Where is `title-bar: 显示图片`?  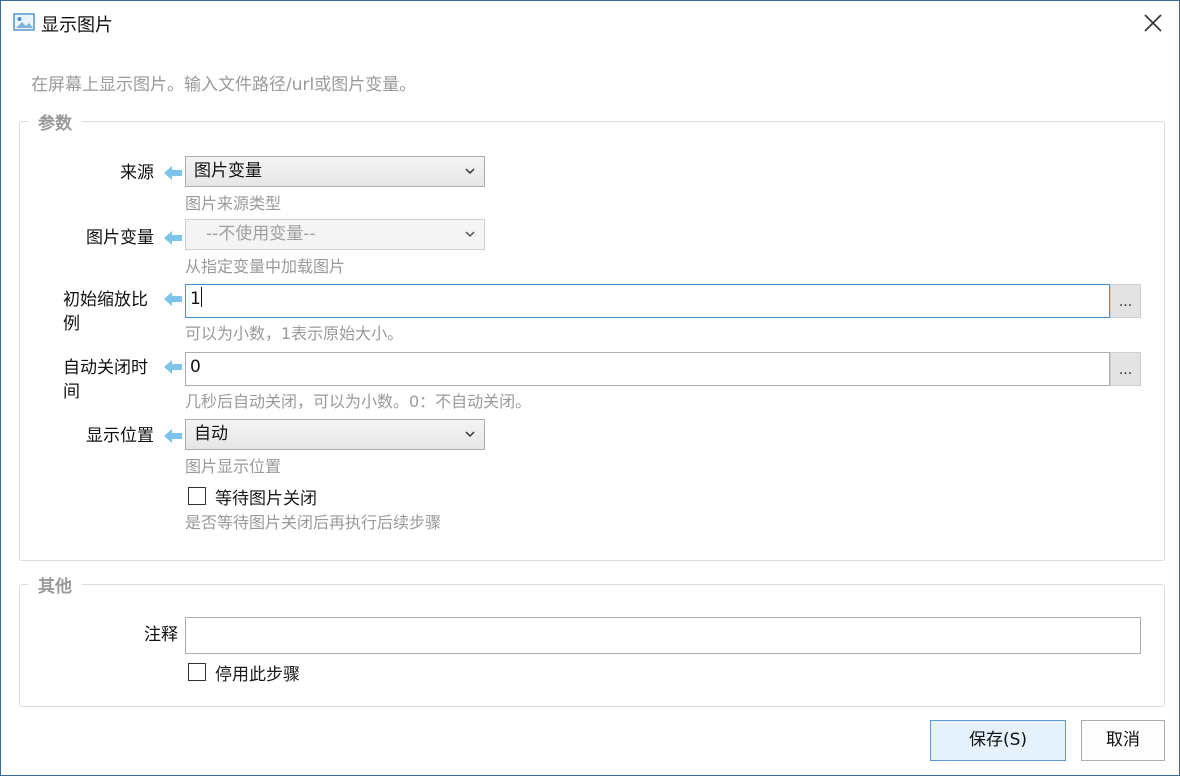
title-bar: 显示图片 is located at coordinates (590, 23).